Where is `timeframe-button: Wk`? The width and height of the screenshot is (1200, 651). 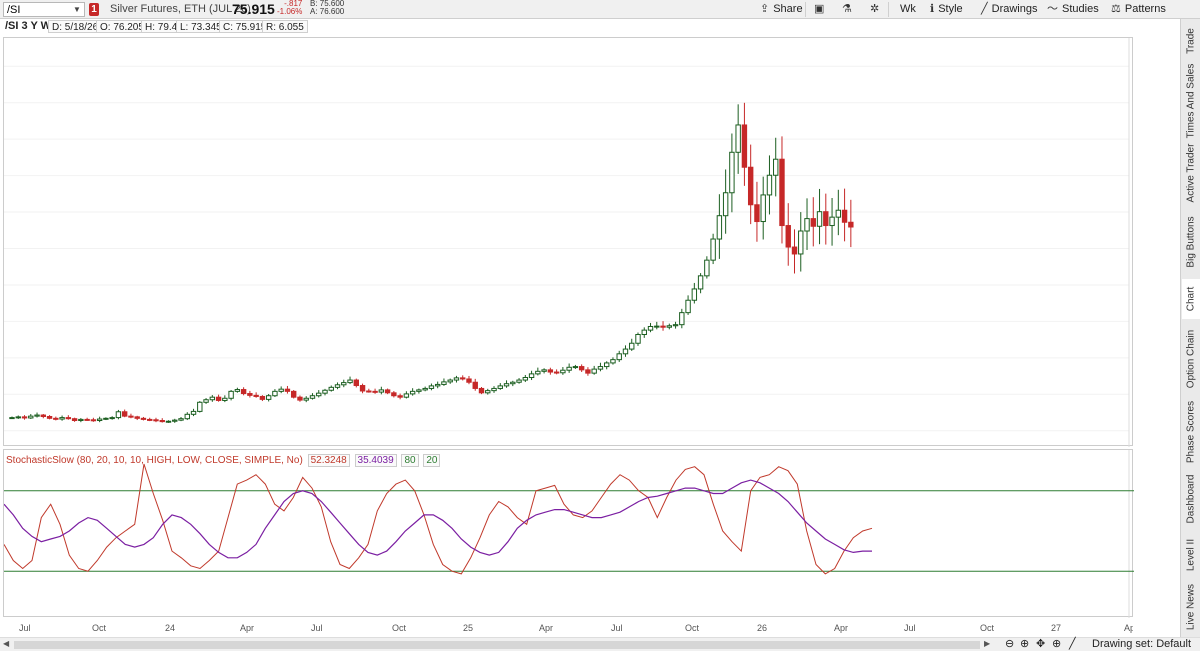 timeframe-button: Wk is located at coordinates (908, 9).